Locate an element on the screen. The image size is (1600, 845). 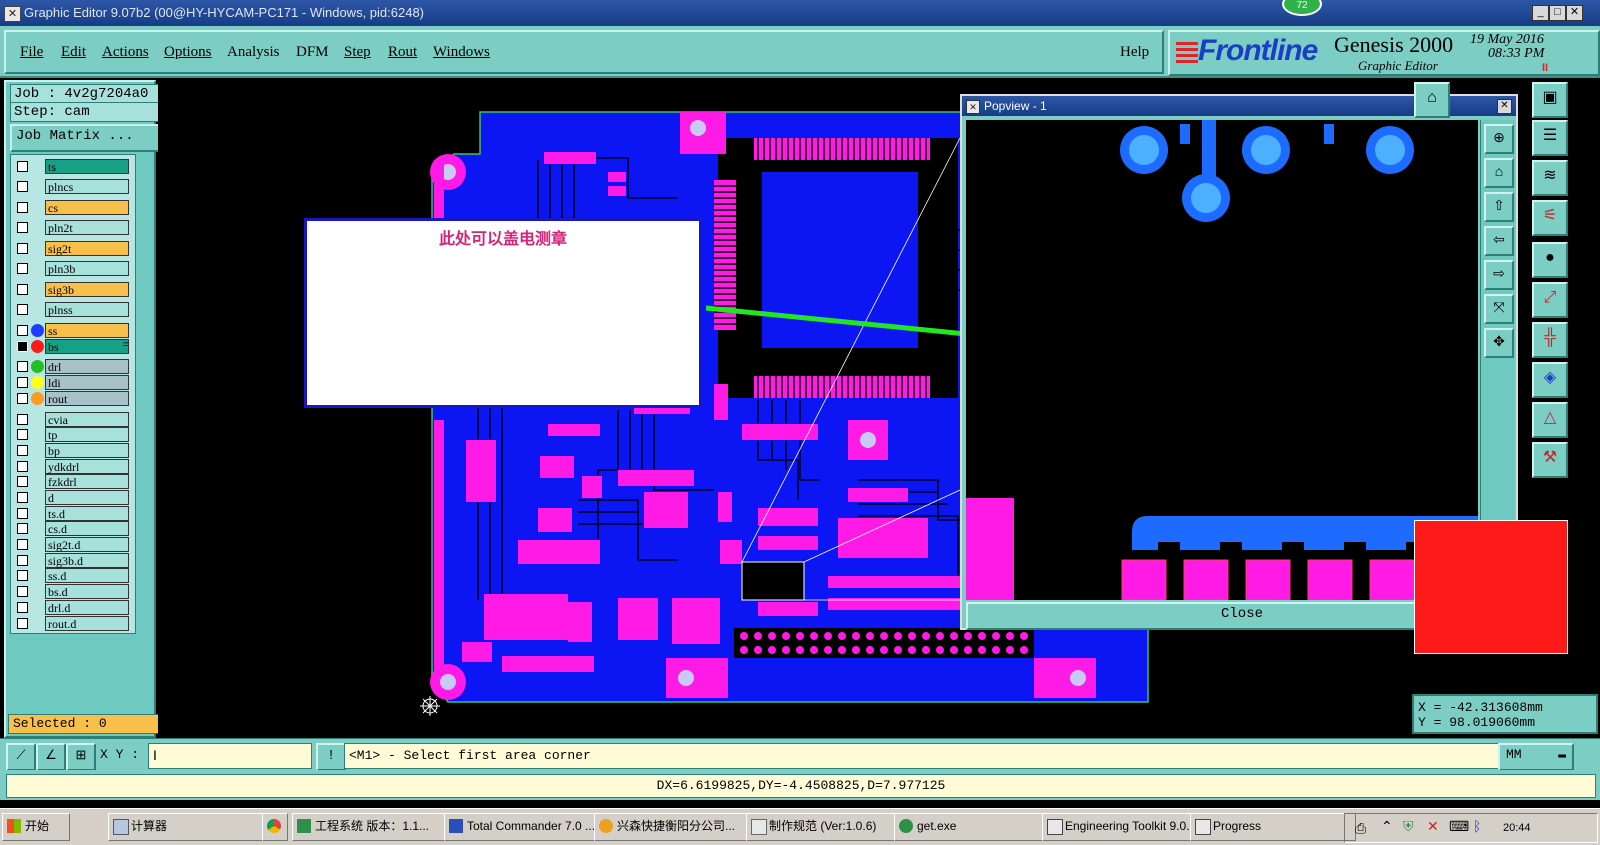
layer-row-bs: bs = is located at coordinates (72, 346).